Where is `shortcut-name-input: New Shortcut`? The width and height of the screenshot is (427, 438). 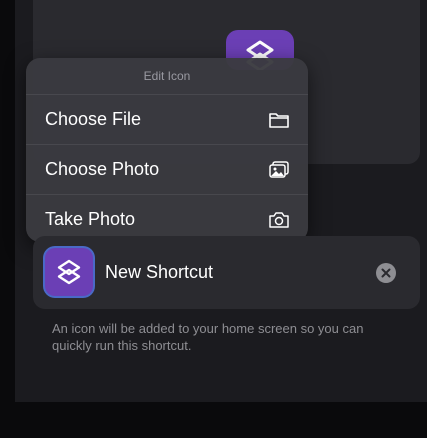 shortcut-name-input: New Shortcut is located at coordinates (159, 272).